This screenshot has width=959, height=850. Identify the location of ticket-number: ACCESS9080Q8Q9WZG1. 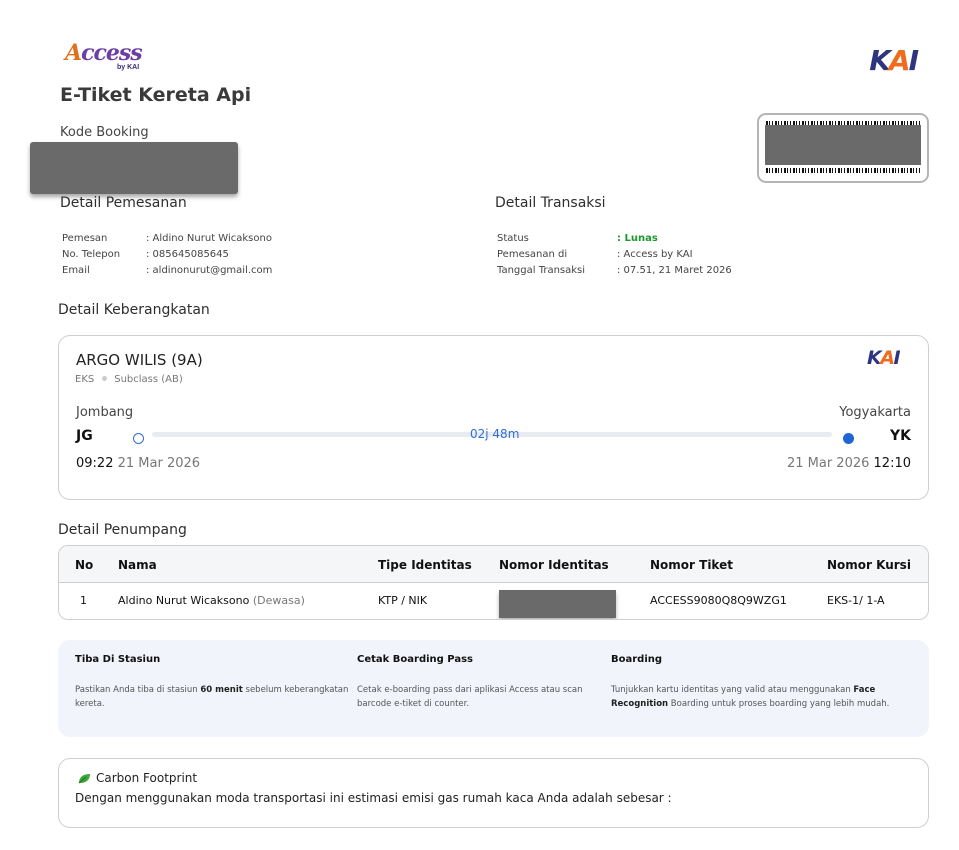
(718, 600).